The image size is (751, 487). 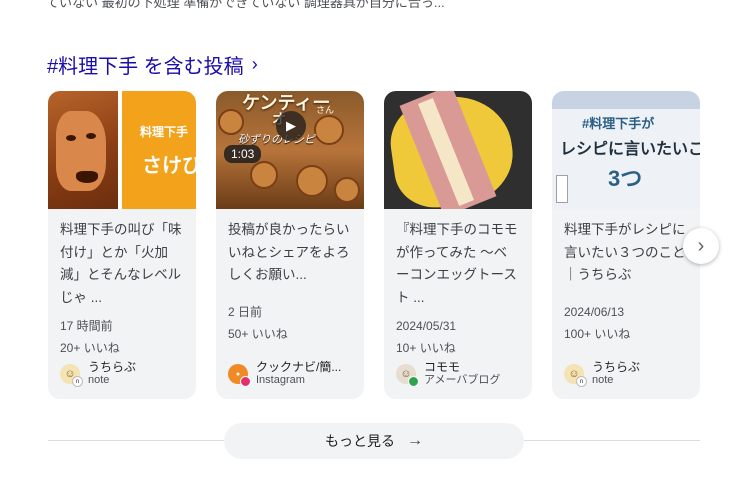 I want to click on post-thumbnail: 料理下手 さけび, so click(x=122, y=150).